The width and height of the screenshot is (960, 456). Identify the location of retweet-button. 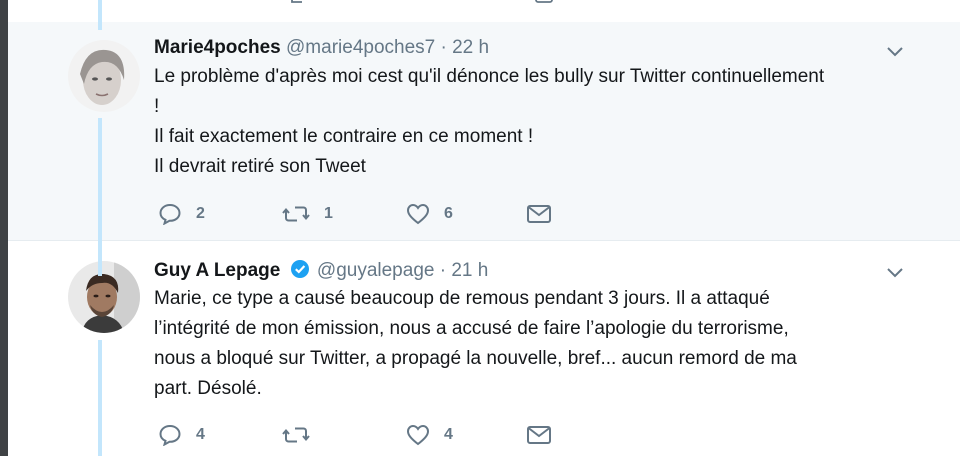
(303, 435).